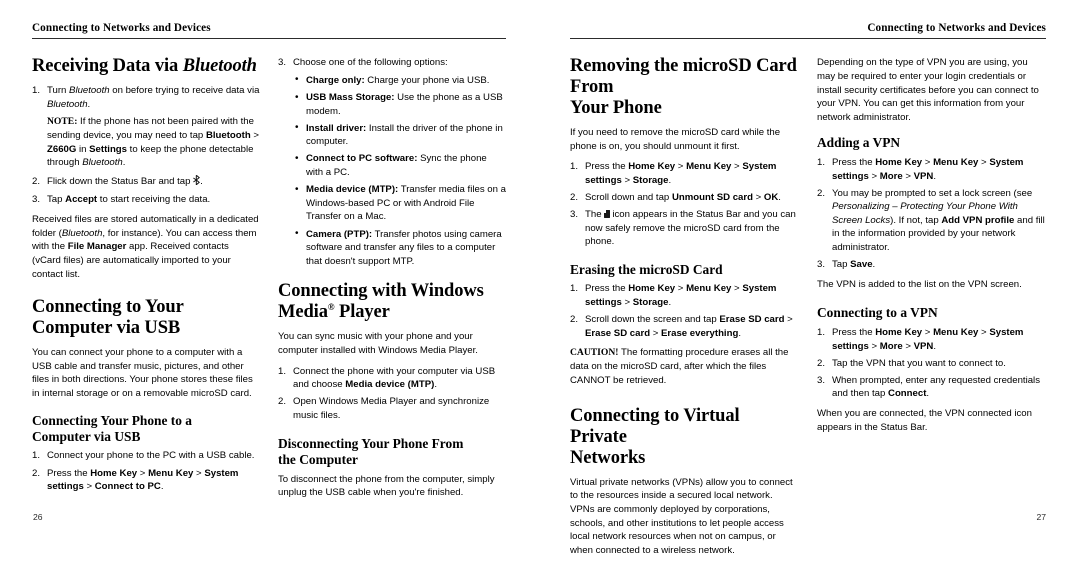 The image size is (1080, 565). I want to click on bullet-label: USB Mass Storage:, so click(350, 98).